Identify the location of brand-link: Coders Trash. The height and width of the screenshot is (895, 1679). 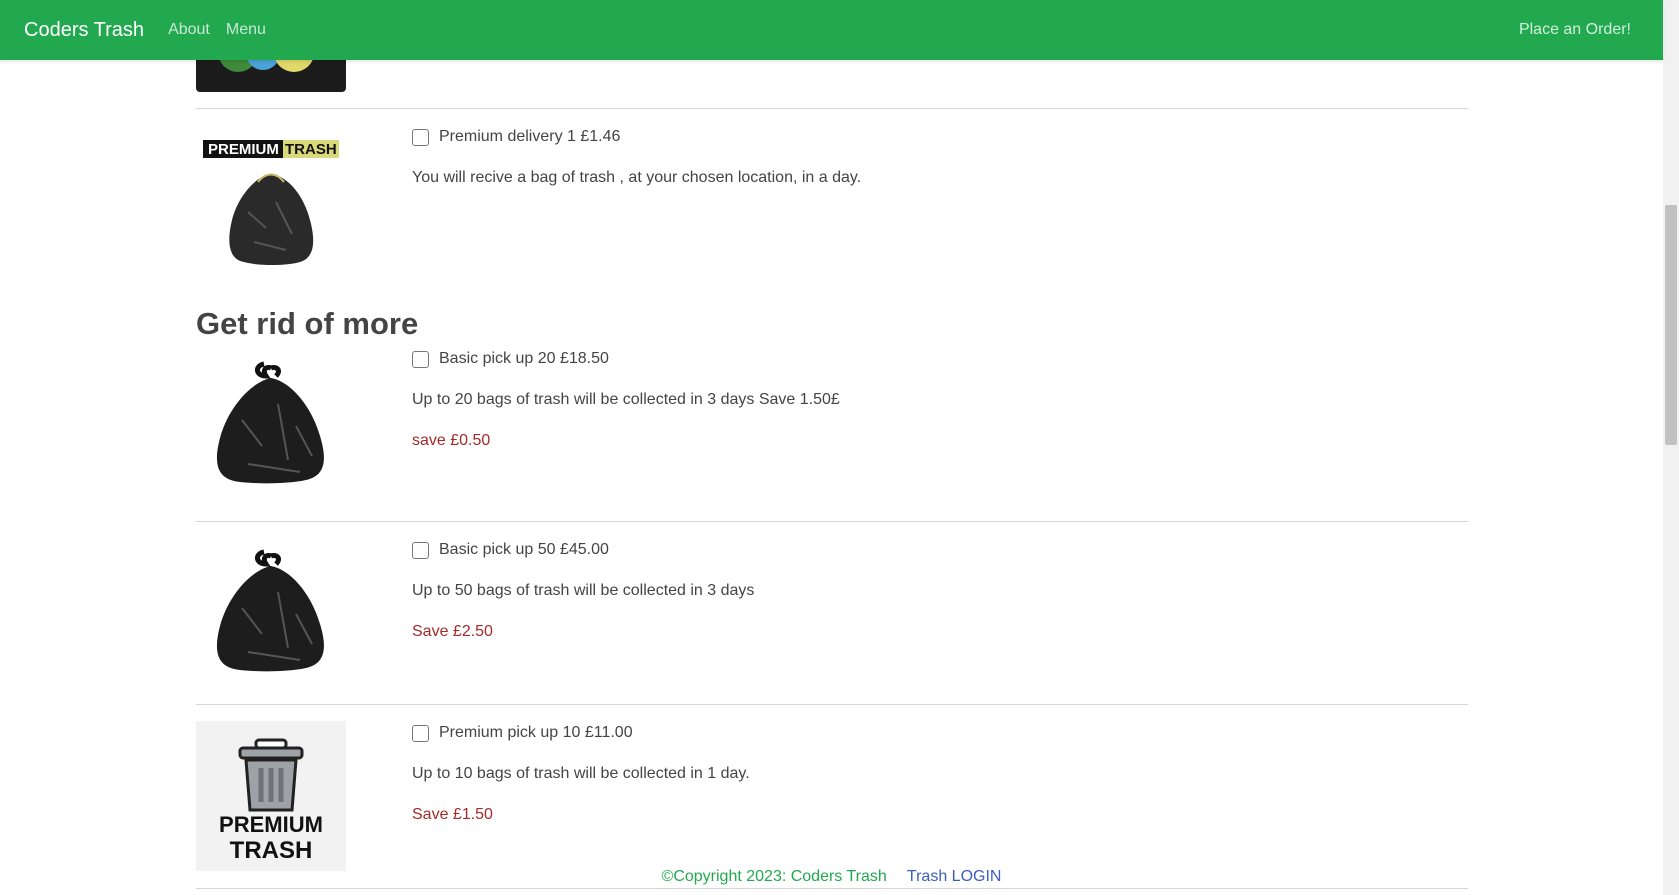
(84, 30).